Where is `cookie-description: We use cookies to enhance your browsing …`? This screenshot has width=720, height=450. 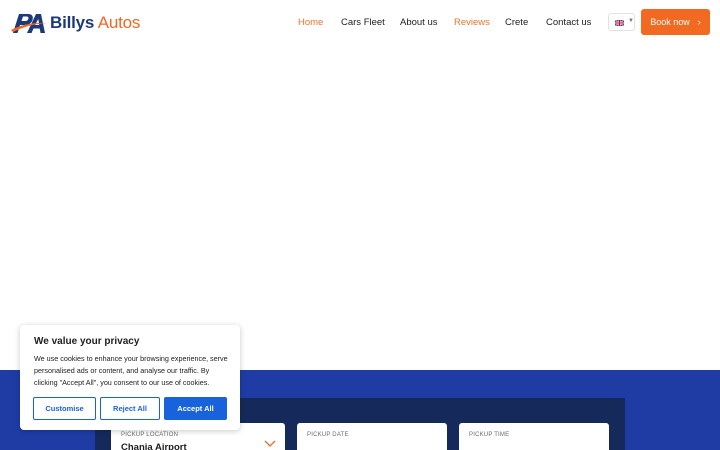
cookie-description: We use cookies to enhance your browsing … is located at coordinates (131, 370).